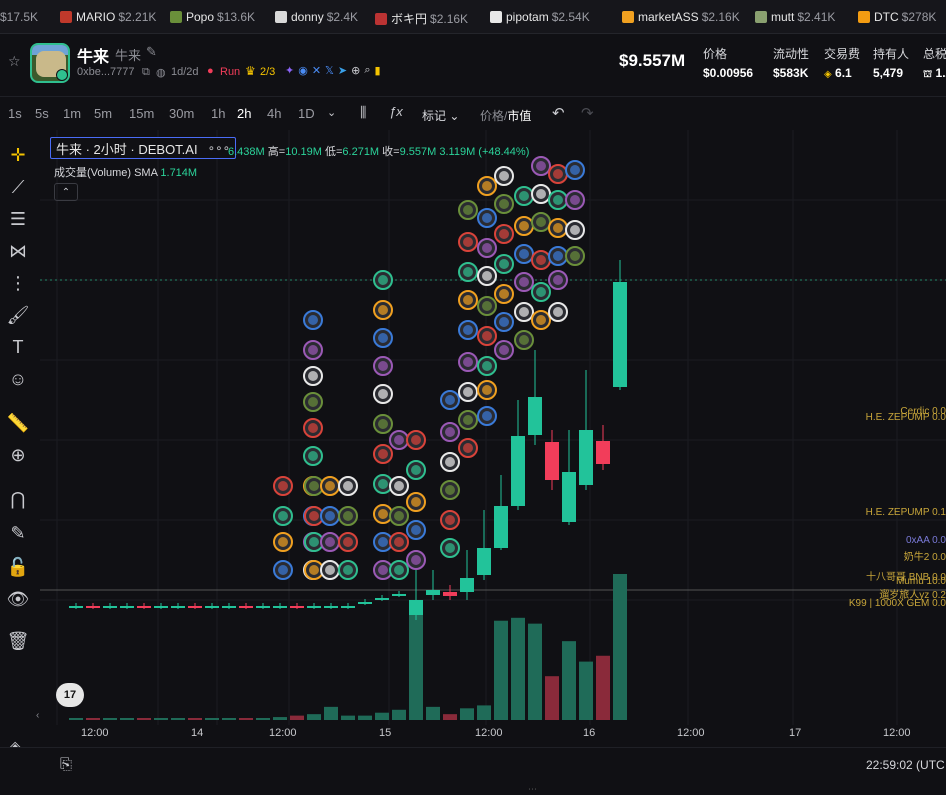 The height and width of the screenshot is (795, 946). What do you see at coordinates (505, 115) in the screenshot?
I see `price-mode-toggle: 价格/市值` at bounding box center [505, 115].